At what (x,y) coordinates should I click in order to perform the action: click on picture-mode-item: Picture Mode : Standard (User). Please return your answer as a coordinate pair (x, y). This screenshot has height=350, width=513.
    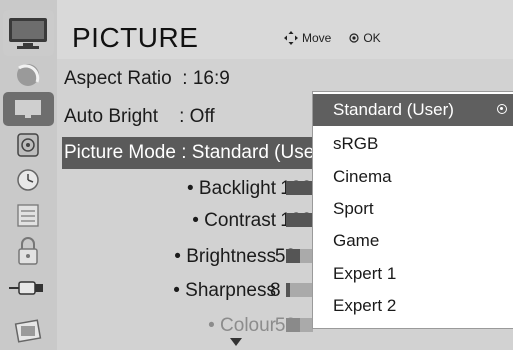
    Looking at the image, I should click on (197, 153).